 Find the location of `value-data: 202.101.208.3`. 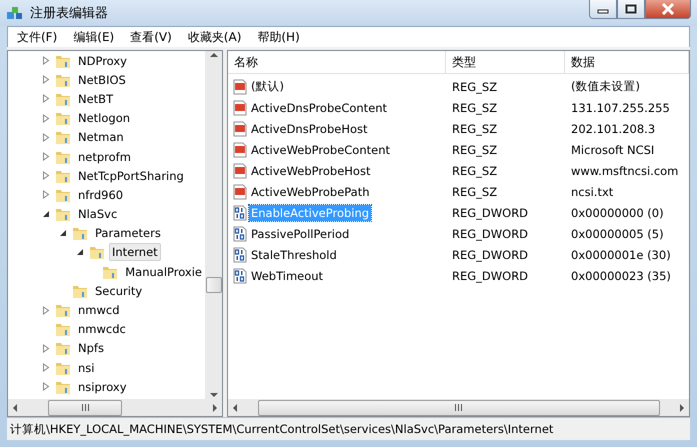

value-data: 202.101.208.3 is located at coordinates (613, 128).